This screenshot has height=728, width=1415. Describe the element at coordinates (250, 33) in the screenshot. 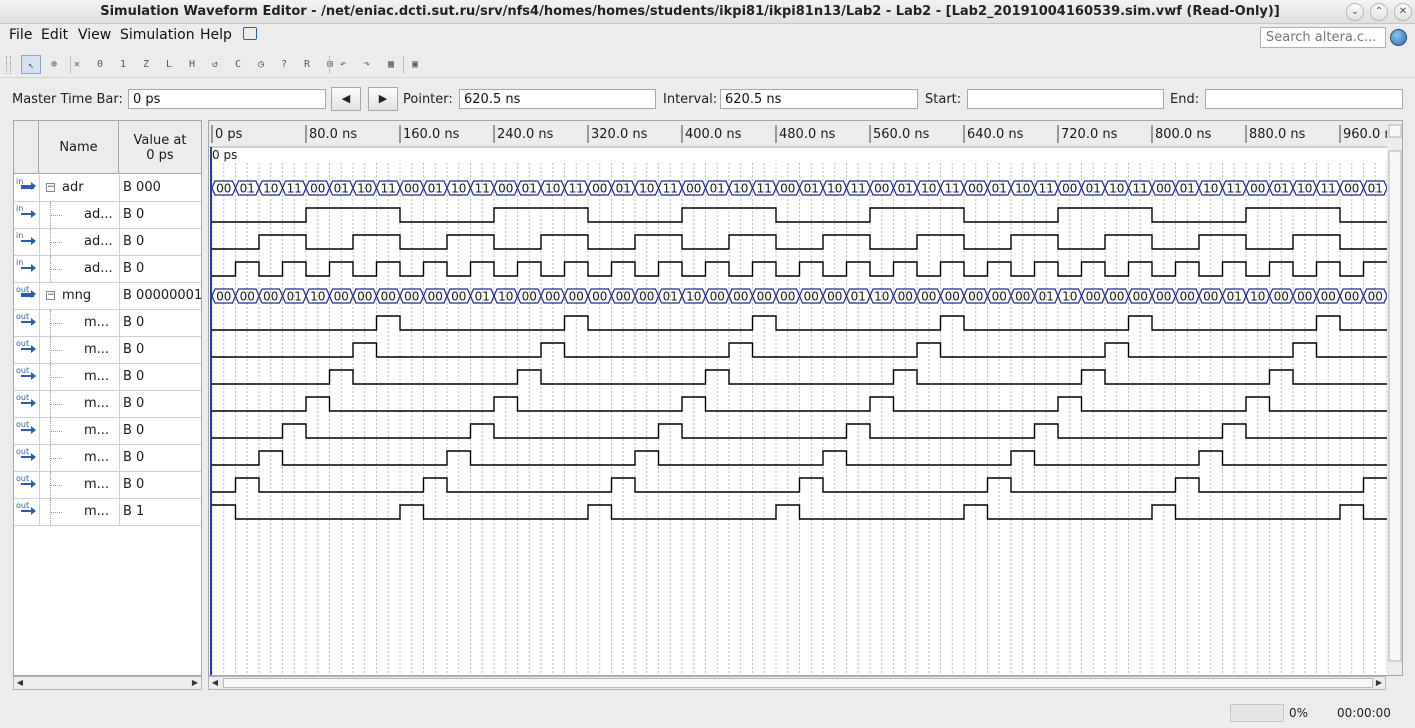

I see `tip-icon` at that location.